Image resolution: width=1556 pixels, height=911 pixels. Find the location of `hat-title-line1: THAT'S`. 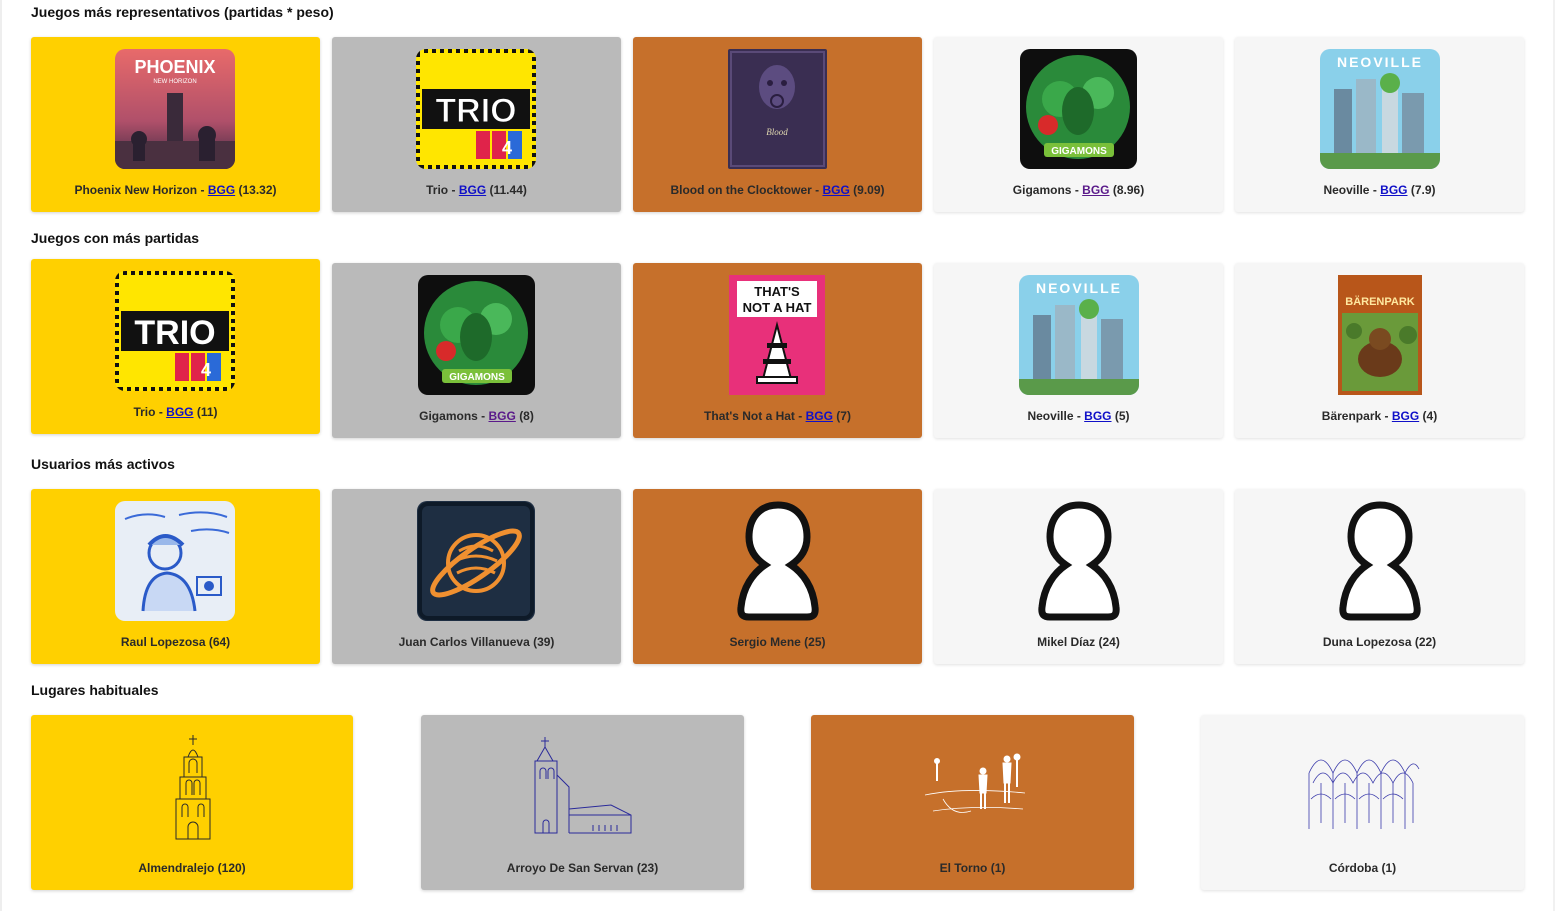

hat-title-line1: THAT'S is located at coordinates (777, 291).